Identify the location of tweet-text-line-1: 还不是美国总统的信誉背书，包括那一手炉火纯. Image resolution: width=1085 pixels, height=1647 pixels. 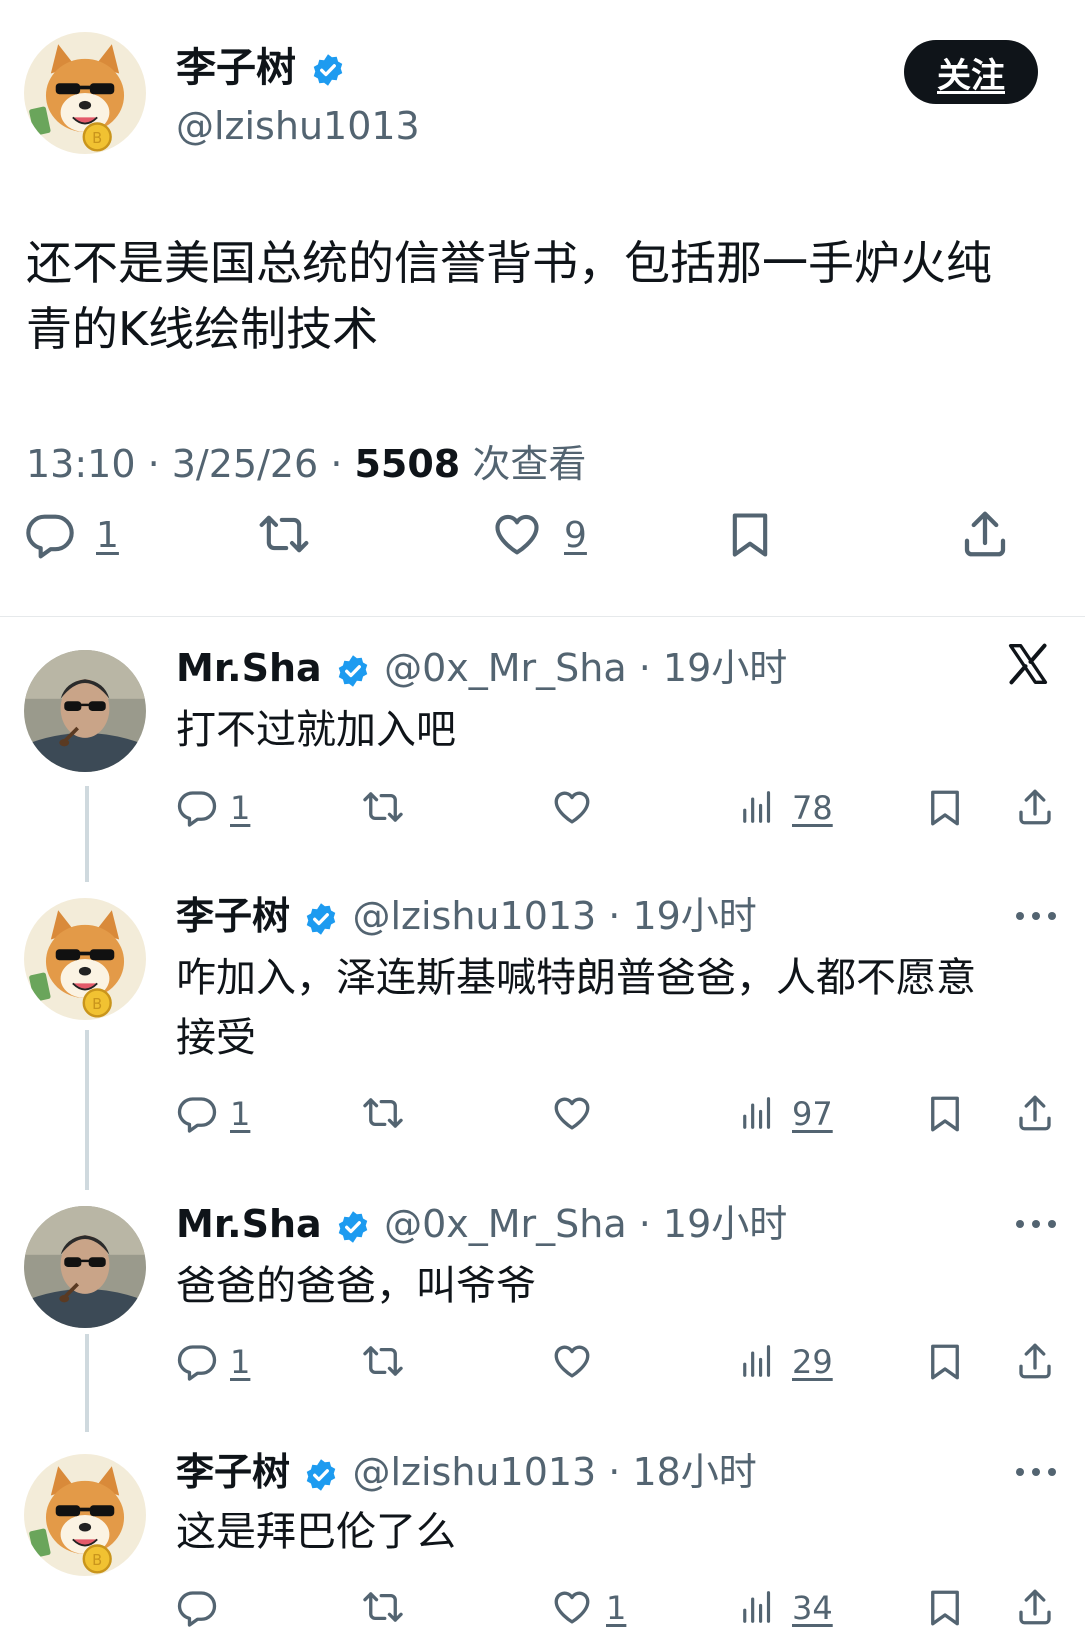
(509, 263).